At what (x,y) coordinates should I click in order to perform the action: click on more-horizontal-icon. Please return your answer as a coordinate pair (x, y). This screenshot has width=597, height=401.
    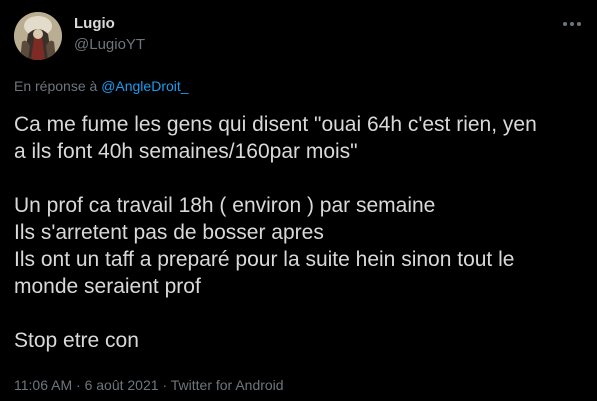
    Looking at the image, I should click on (572, 24).